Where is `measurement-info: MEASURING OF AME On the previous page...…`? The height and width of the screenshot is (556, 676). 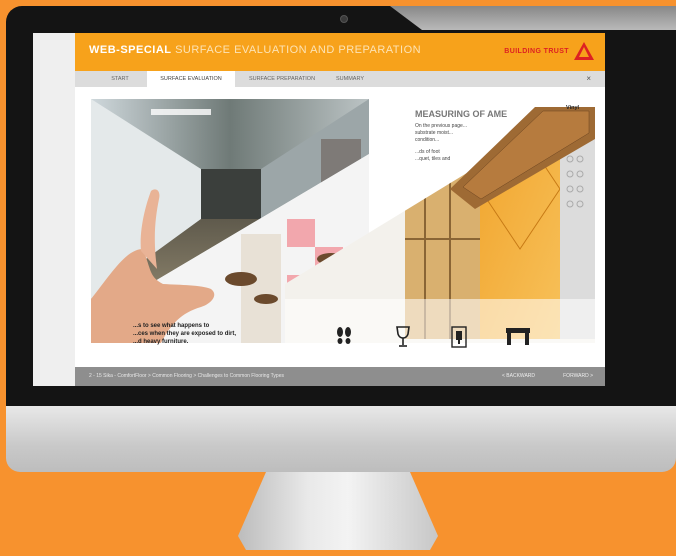 measurement-info: MEASURING OF AME On the previous page...… is located at coordinates (505, 136).